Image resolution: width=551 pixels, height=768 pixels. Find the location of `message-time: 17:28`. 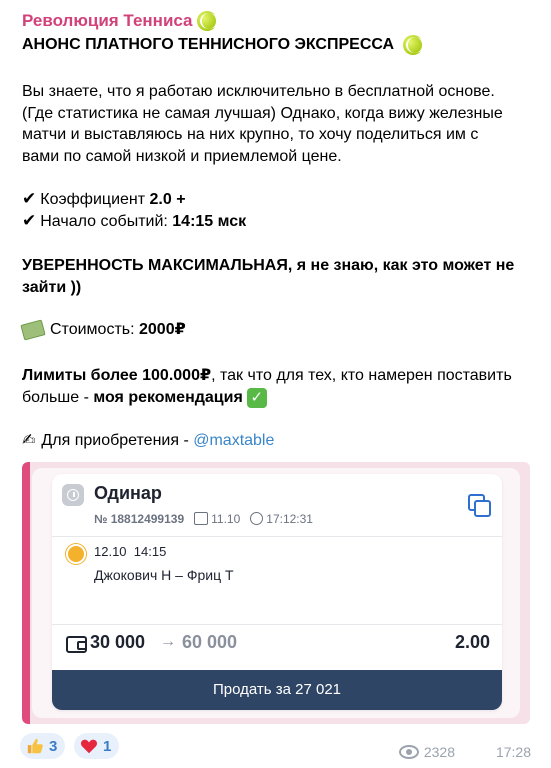

message-time: 17:28 is located at coordinates (513, 752).